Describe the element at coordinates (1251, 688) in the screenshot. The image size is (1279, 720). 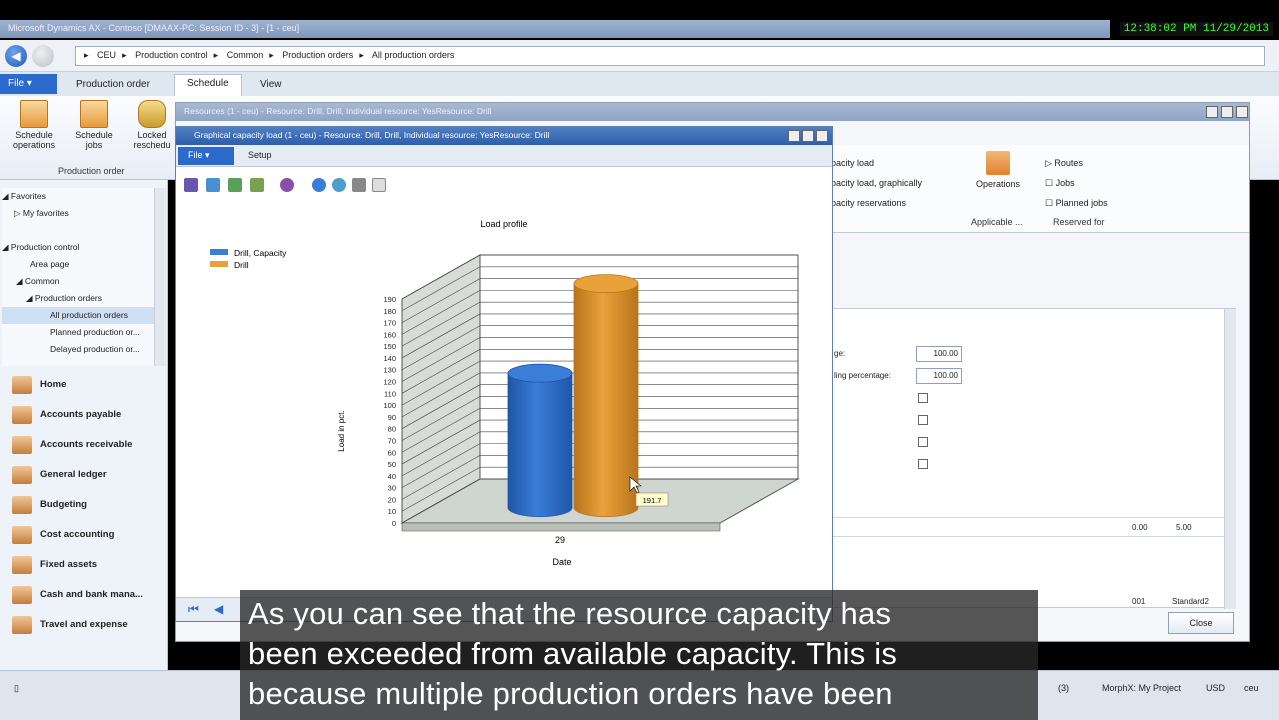
I see `status-company: ceu` at that location.